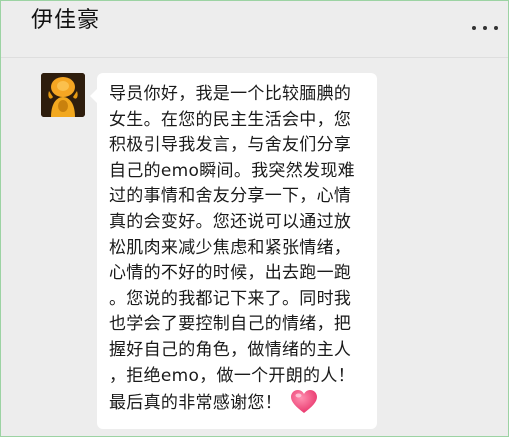 The image size is (509, 437). I want to click on message-text-line: 女生。在您的民主生活会中，您, so click(230, 119).